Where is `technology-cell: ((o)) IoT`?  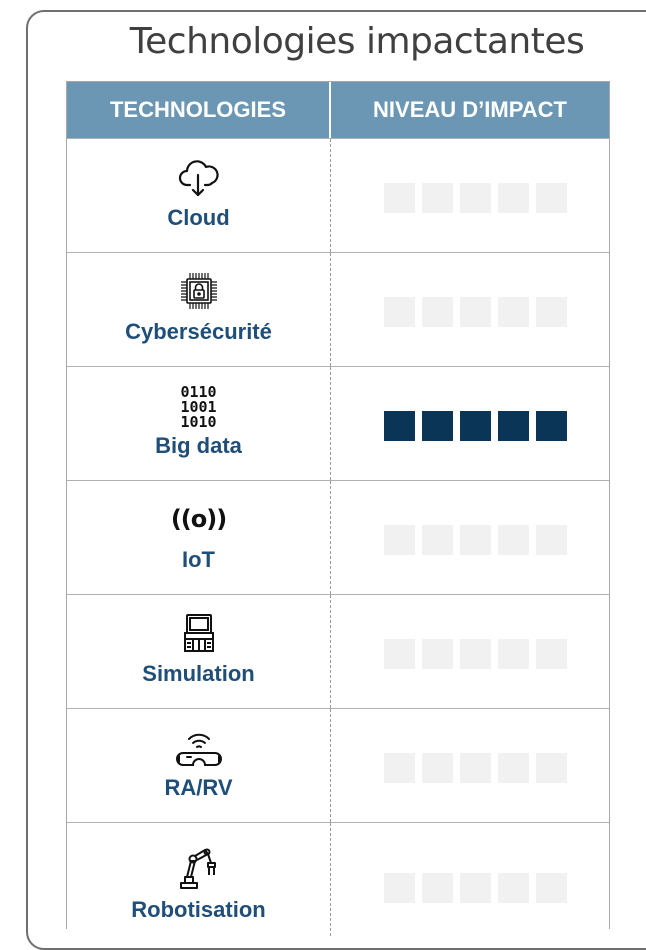 technology-cell: ((o)) IoT is located at coordinates (199, 537).